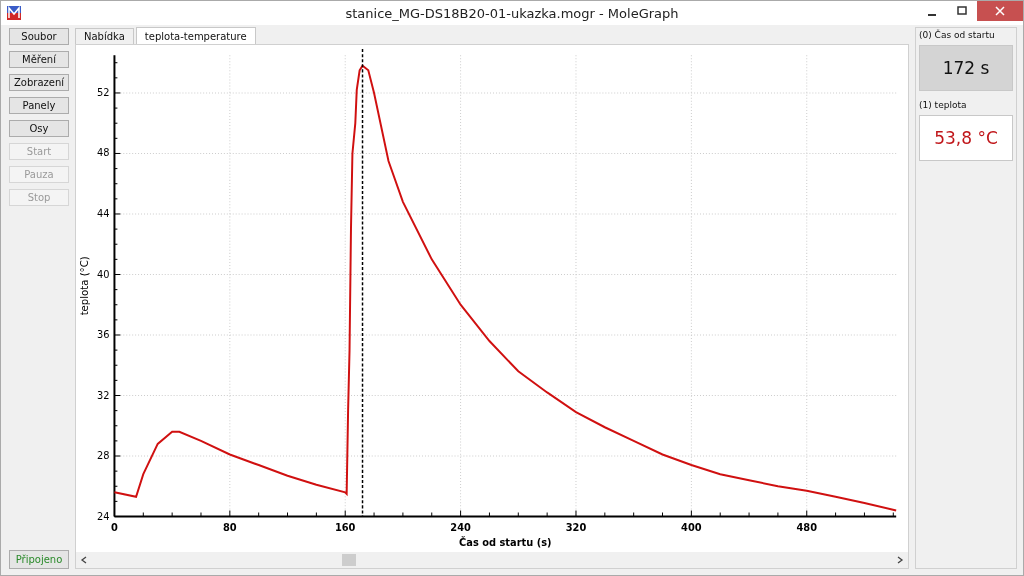  What do you see at coordinates (957, 35) in the screenshot?
I see `readout-label: (0) Čas od startu` at bounding box center [957, 35].